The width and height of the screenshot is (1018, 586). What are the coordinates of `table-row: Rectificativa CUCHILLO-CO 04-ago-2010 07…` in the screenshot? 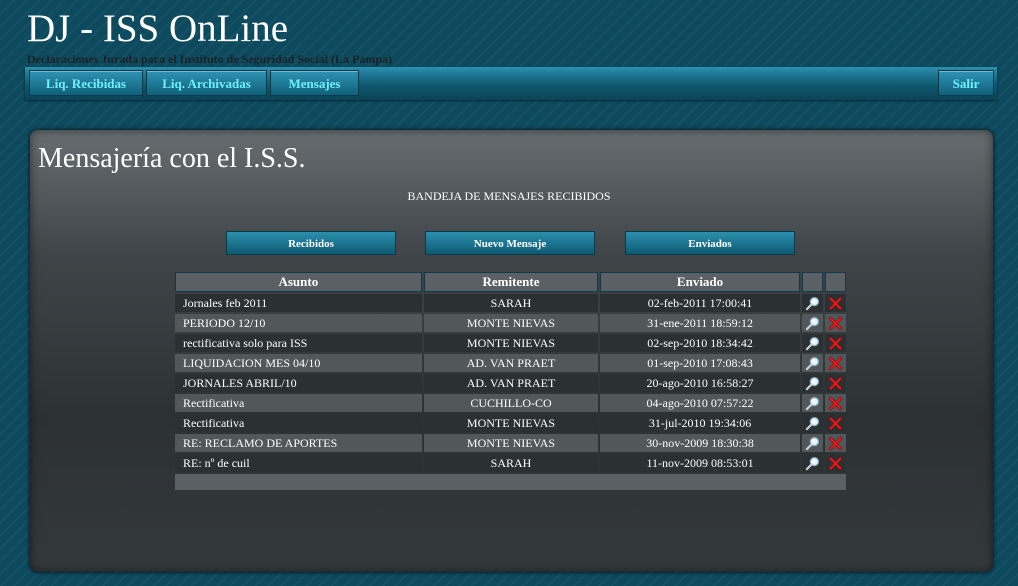 It's located at (510, 403).